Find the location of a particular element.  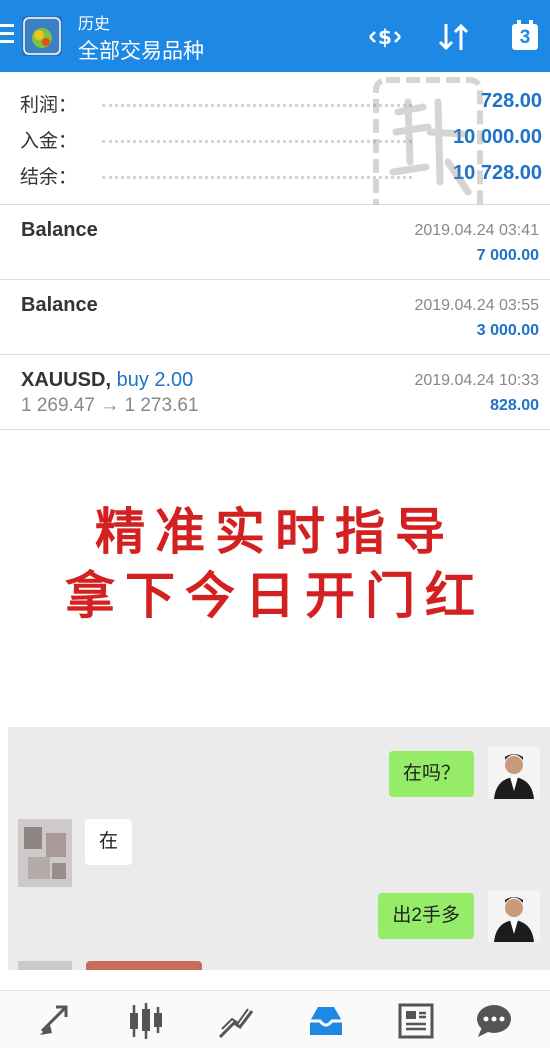

deal-symbol: XAUUSD, is located at coordinates (66, 380).